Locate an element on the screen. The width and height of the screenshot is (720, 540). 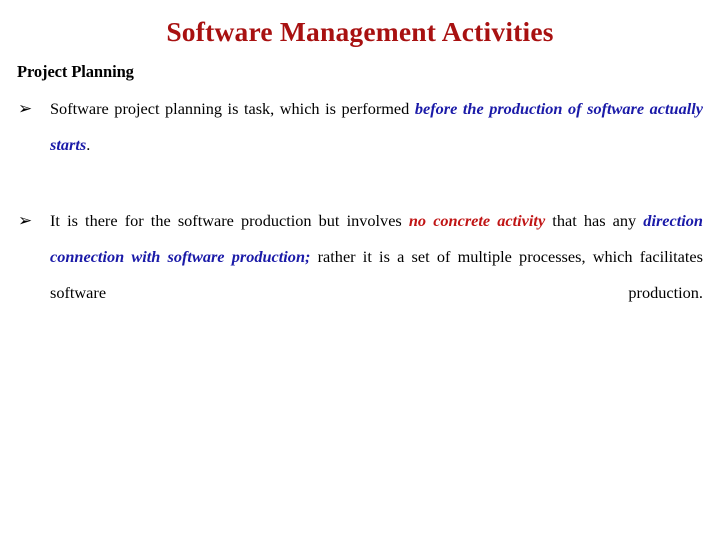
text-run: no concrete activity is located at coordinates (477, 220).